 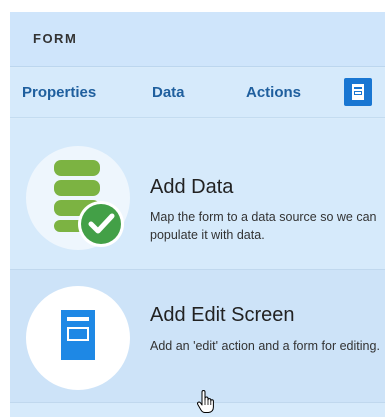 I want to click on form-layout-button, so click(x=358, y=92).